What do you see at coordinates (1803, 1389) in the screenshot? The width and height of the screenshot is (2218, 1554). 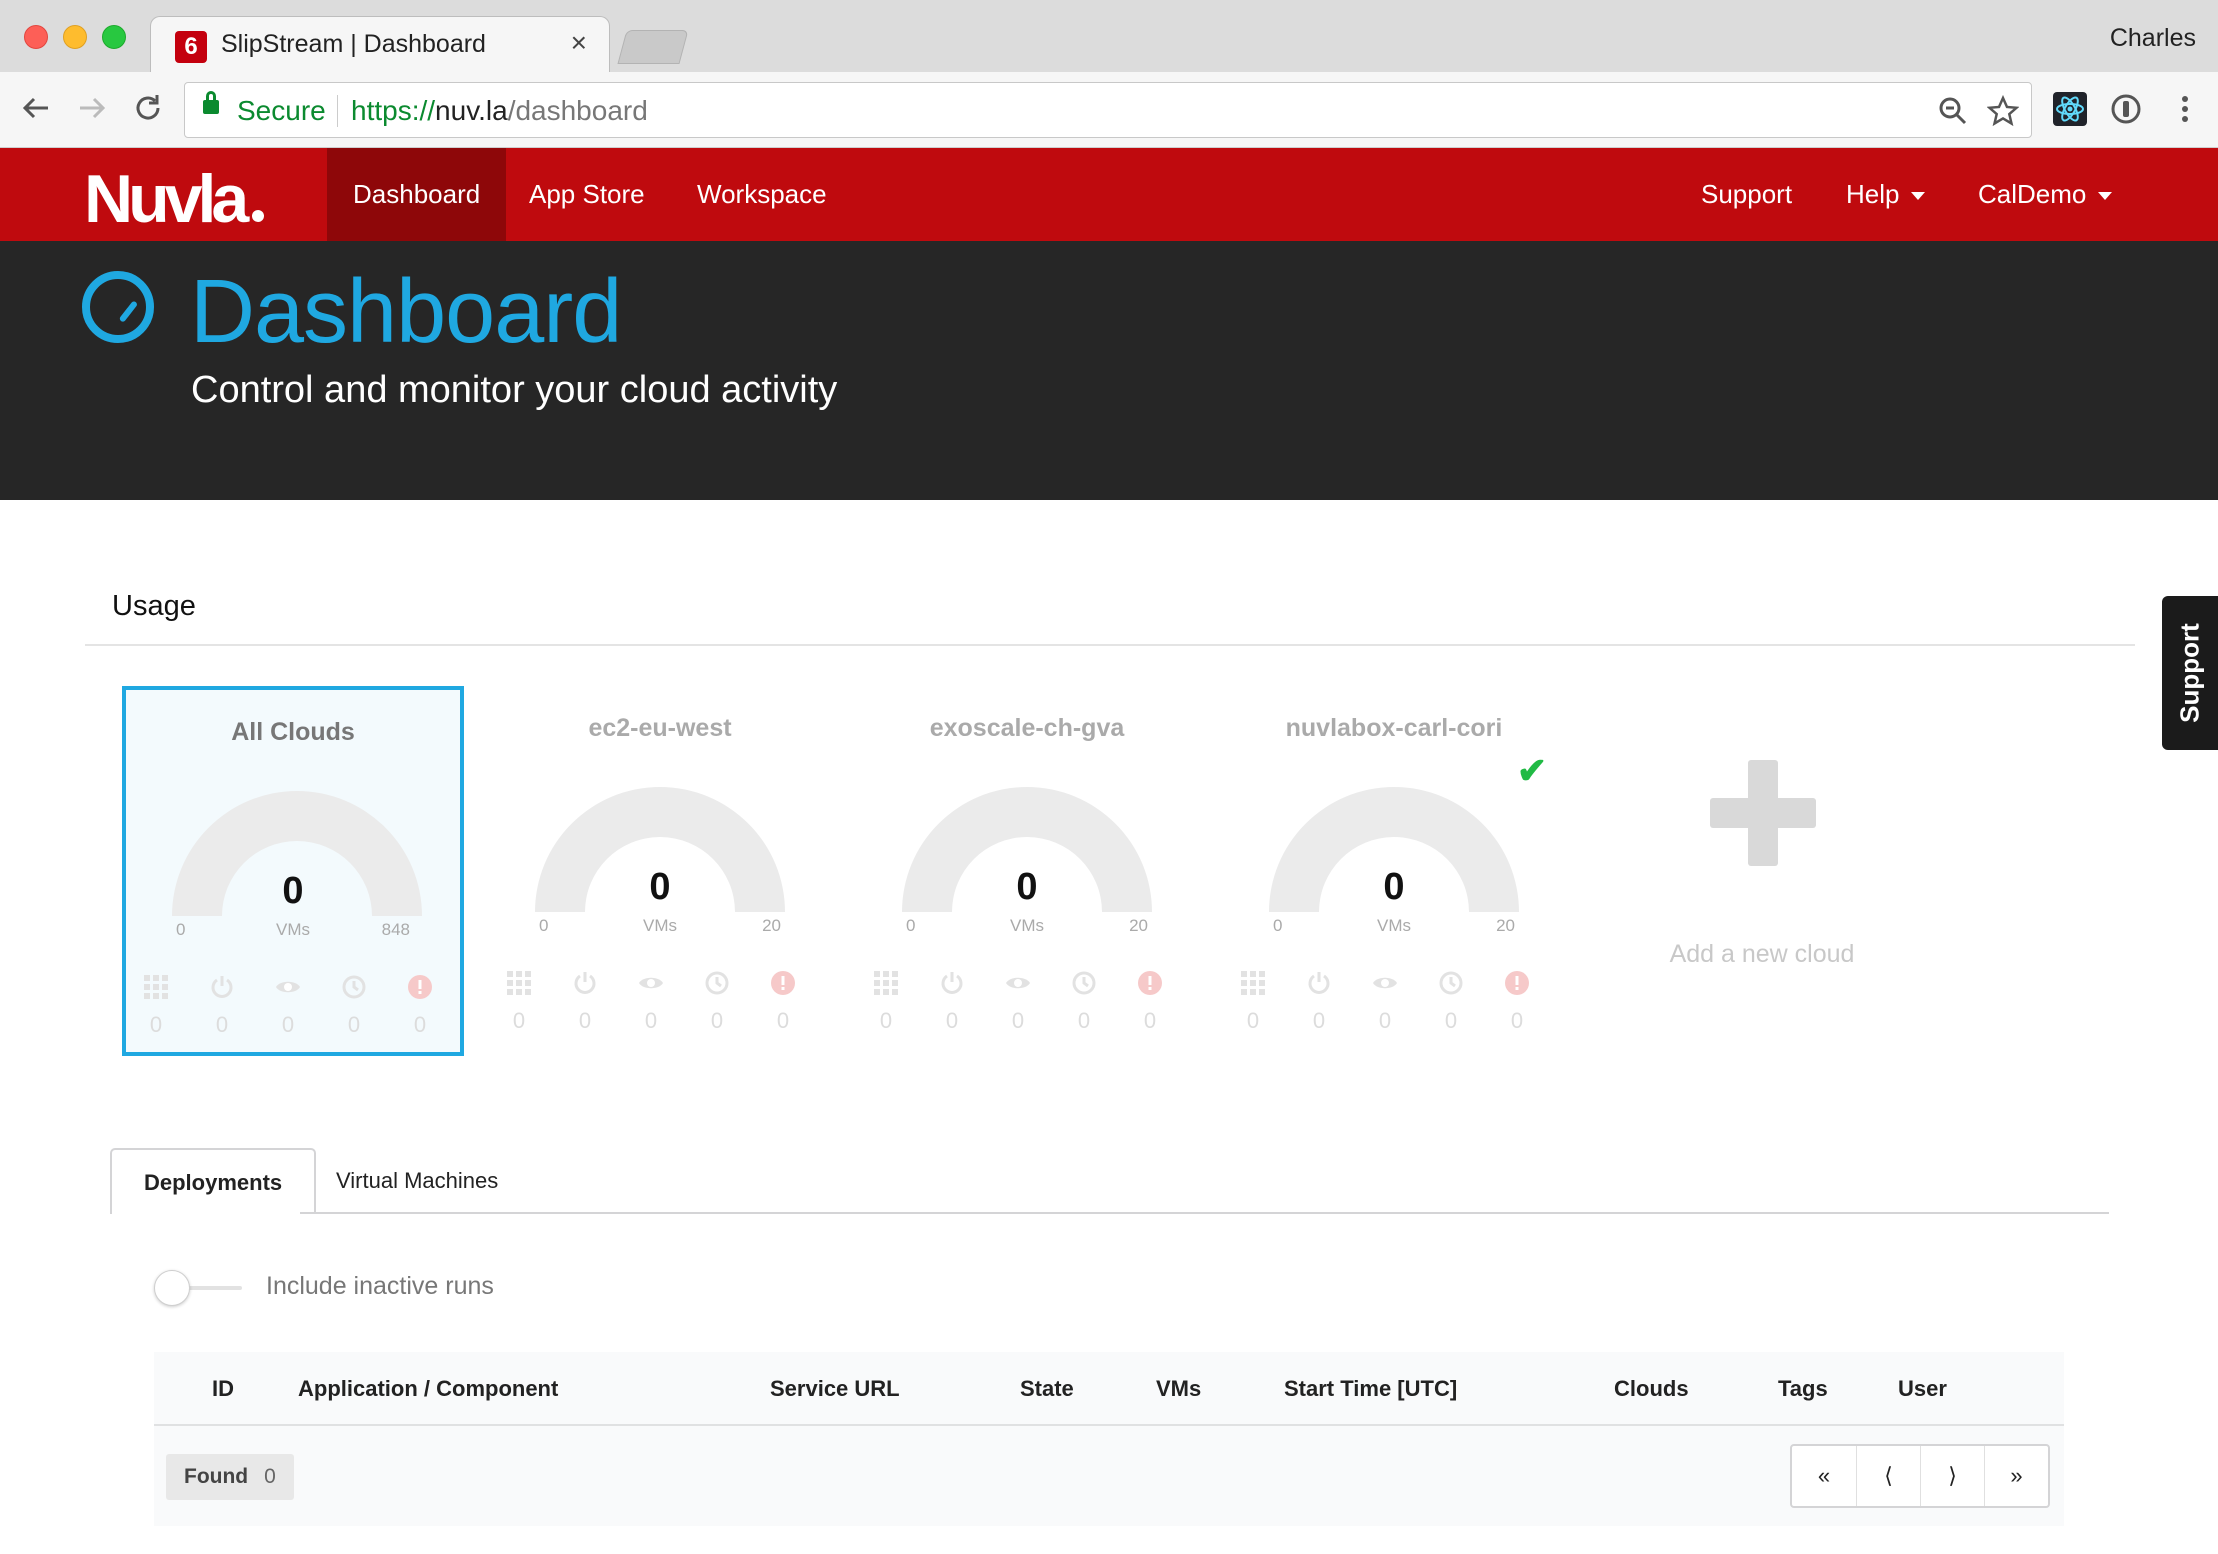 I see `column-header-tags: Tags` at bounding box center [1803, 1389].